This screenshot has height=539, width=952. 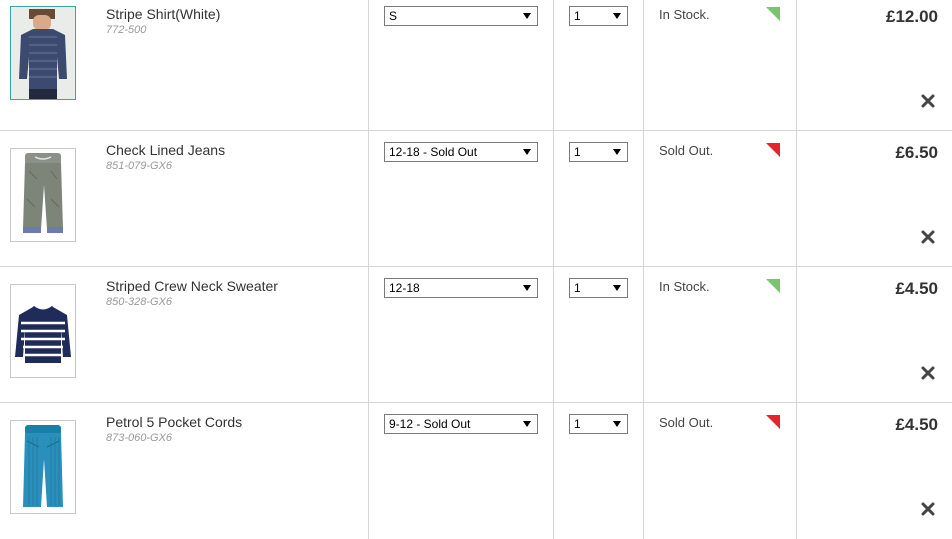 I want to click on product-name: Petrol 5 Pocket Cords, so click(x=174, y=422).